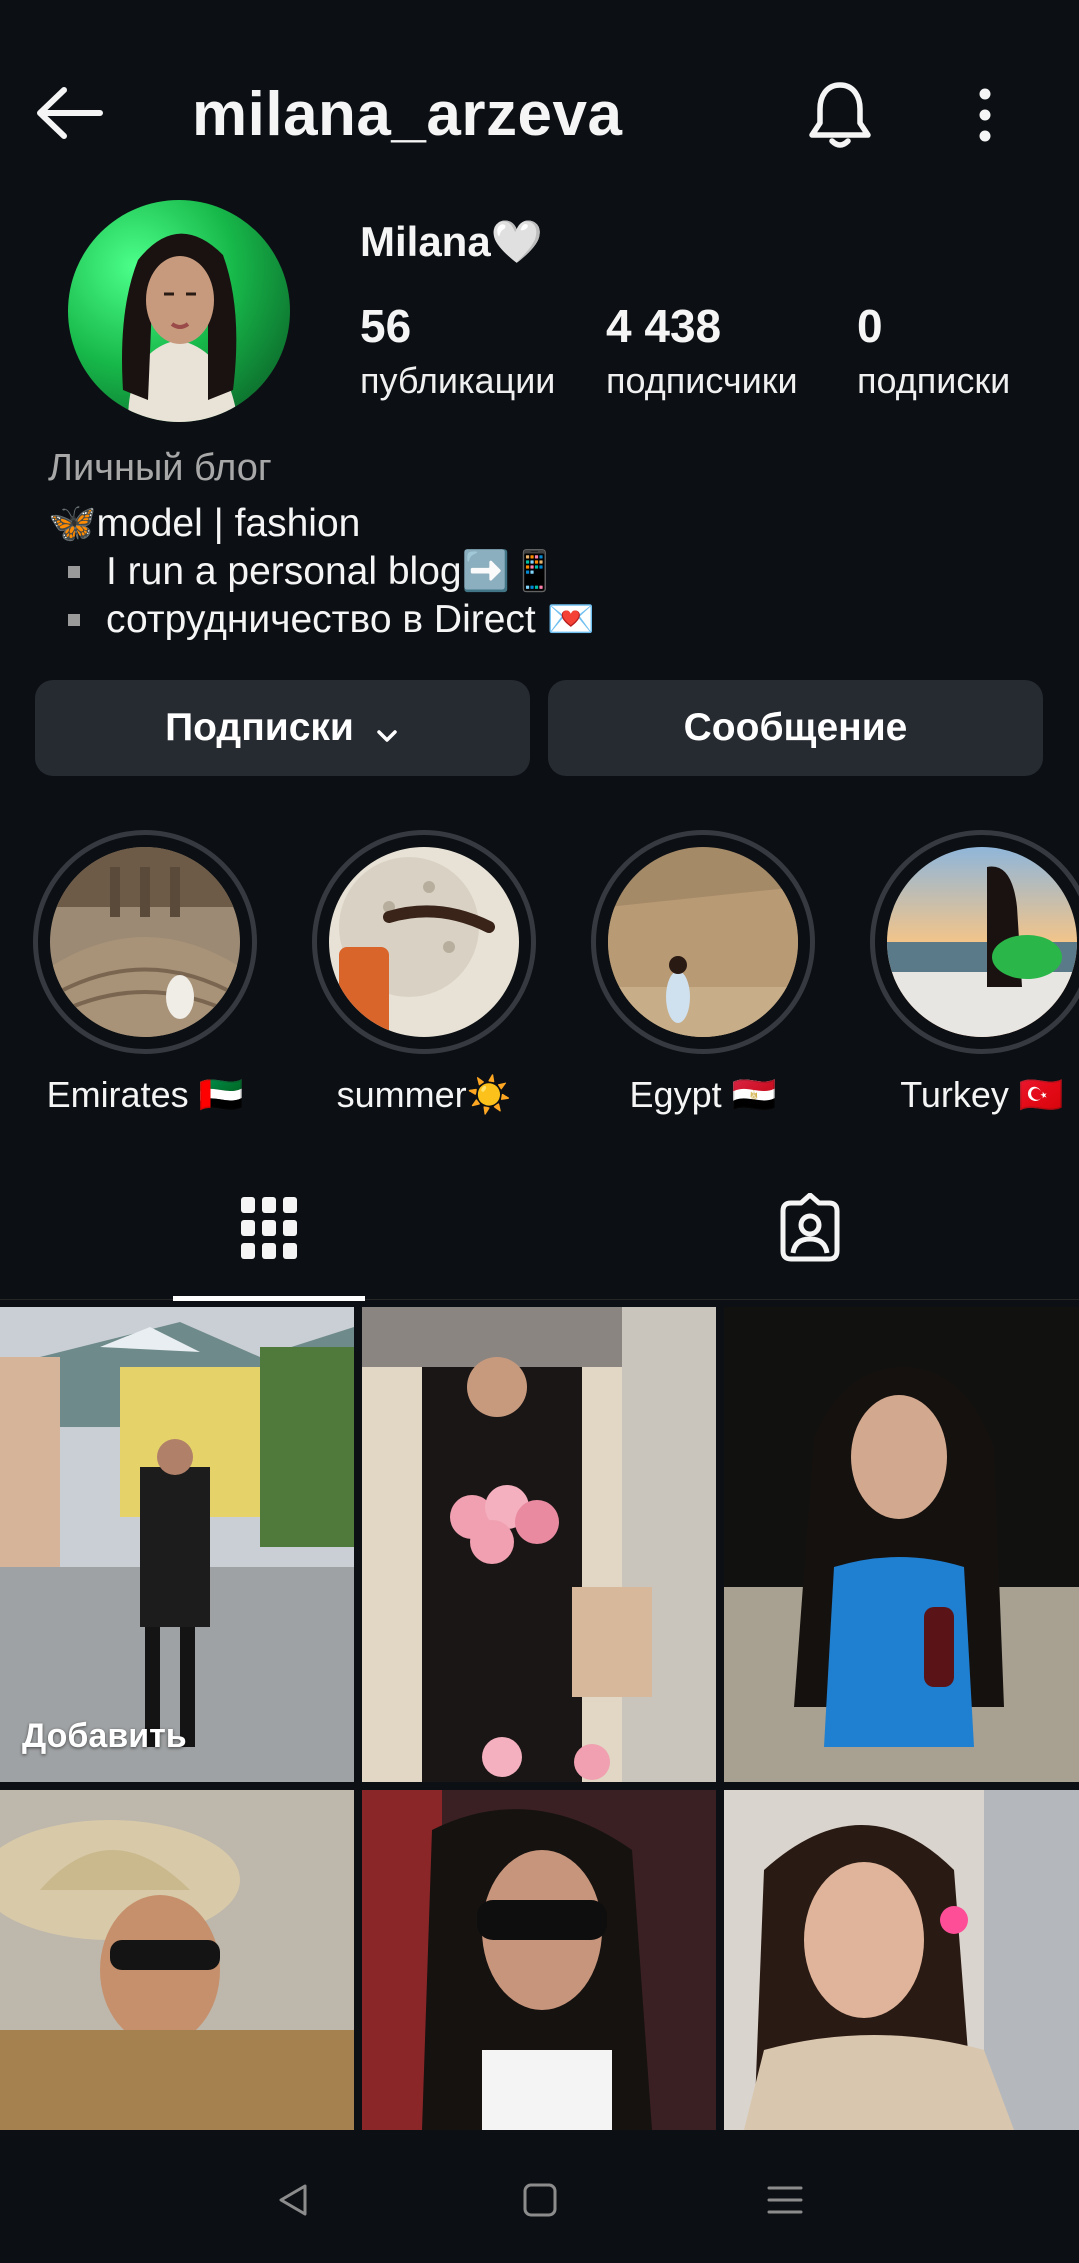  Describe the element at coordinates (407, 114) in the screenshot. I see `profile-username: milana_arzeva` at that location.